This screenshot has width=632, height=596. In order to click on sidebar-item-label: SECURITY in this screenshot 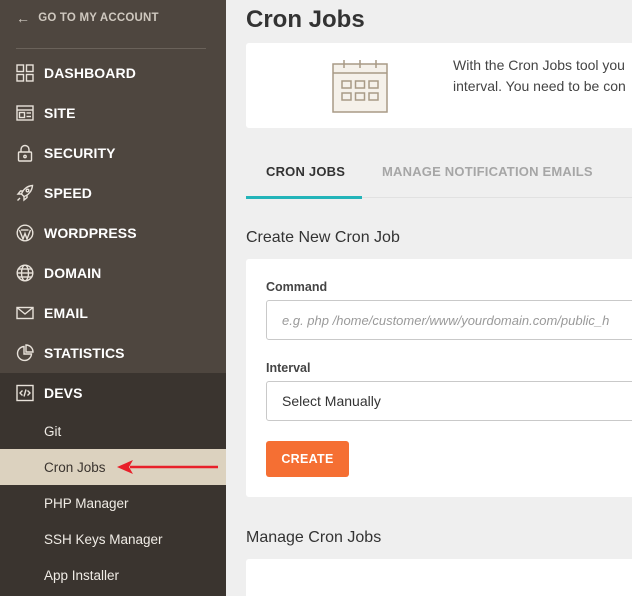, I will do `click(80, 153)`.